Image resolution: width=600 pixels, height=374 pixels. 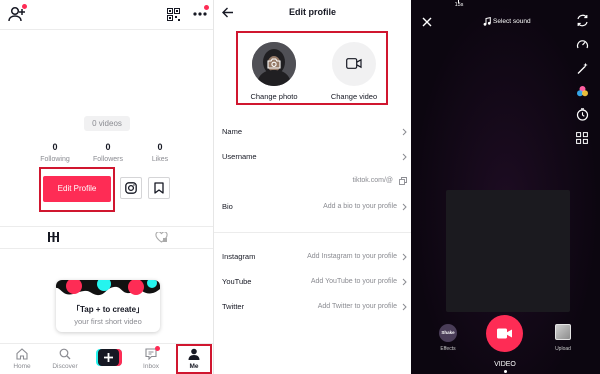 What do you see at coordinates (239, 156) in the screenshot?
I see `field-label: Username` at bounding box center [239, 156].